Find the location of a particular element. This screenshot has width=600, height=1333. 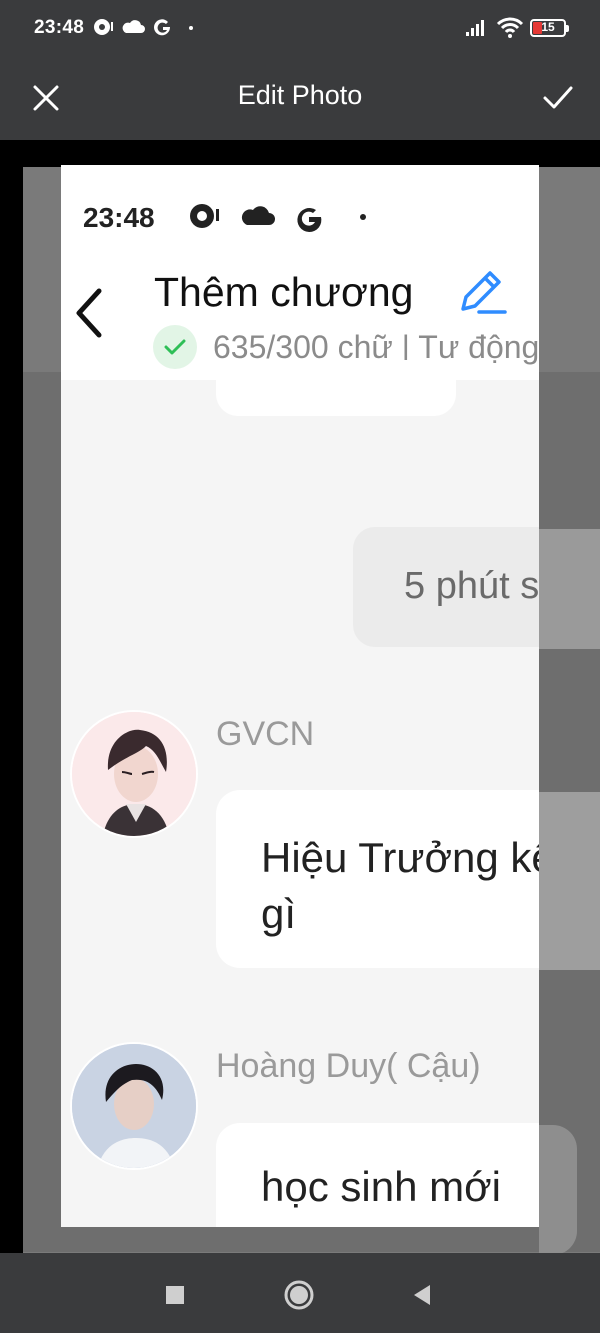

confirm-button is located at coordinates (558, 98).